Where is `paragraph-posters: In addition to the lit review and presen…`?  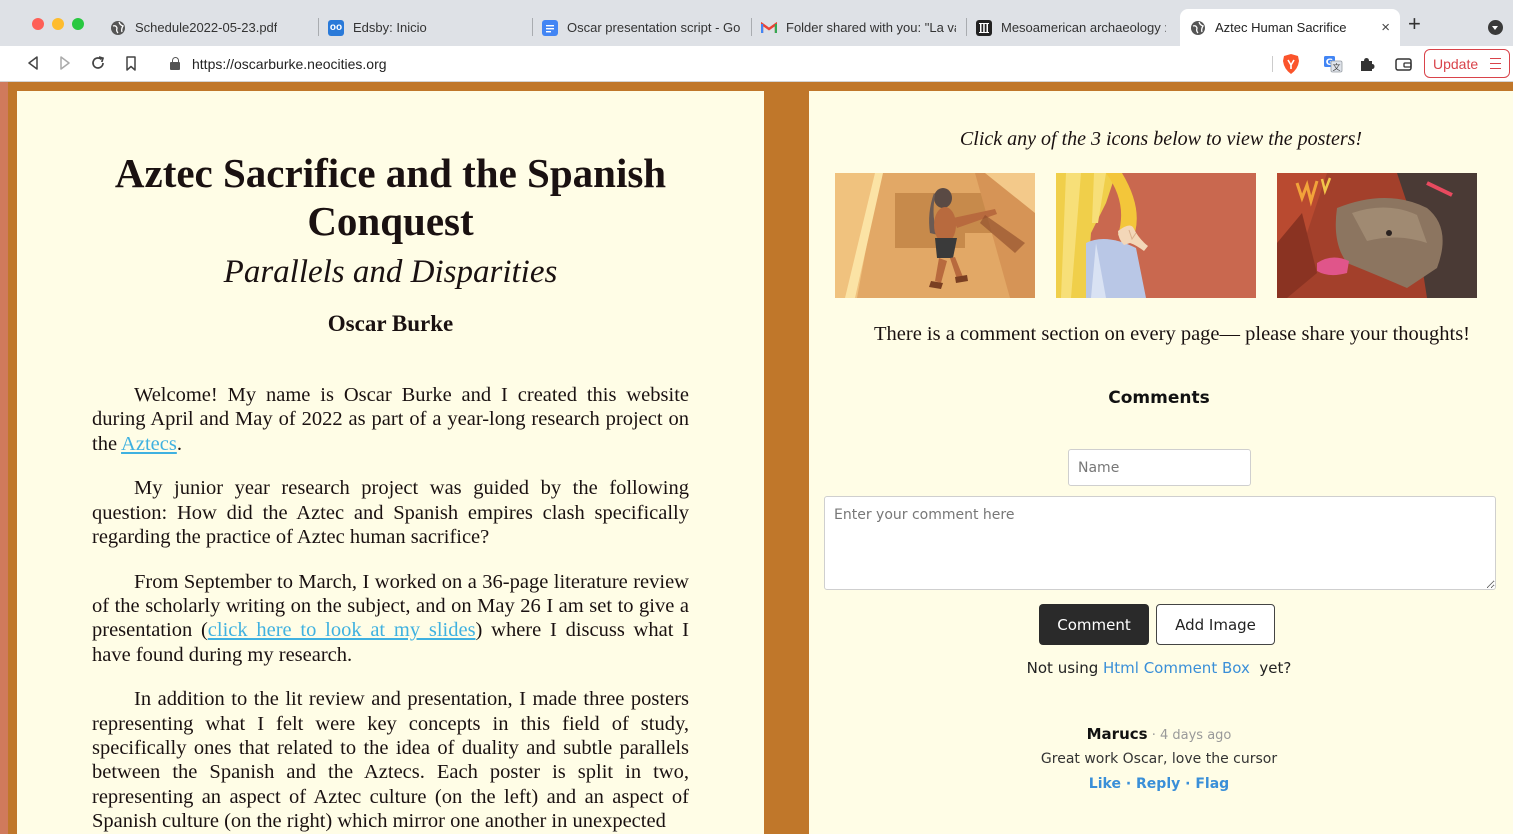
paragraph-posters: In addition to the lit review and presen… is located at coordinates (390, 760).